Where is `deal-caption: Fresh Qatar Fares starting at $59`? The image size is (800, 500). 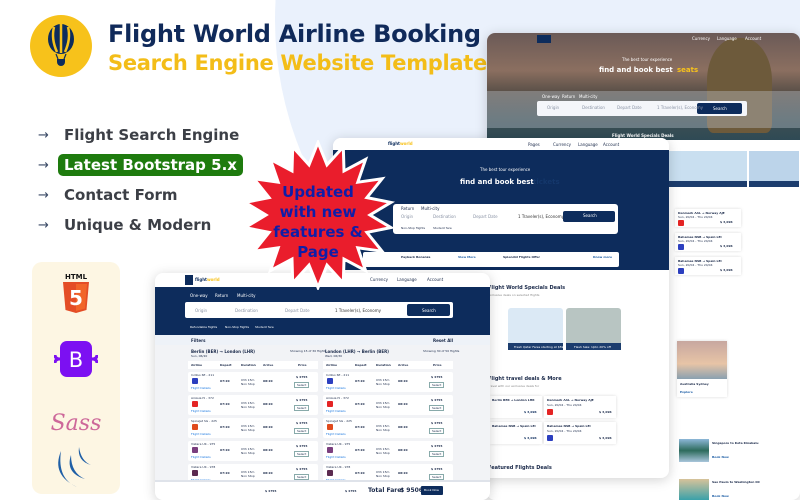 deal-caption: Fresh Qatar Fares starting at $59 is located at coordinates (539, 347).